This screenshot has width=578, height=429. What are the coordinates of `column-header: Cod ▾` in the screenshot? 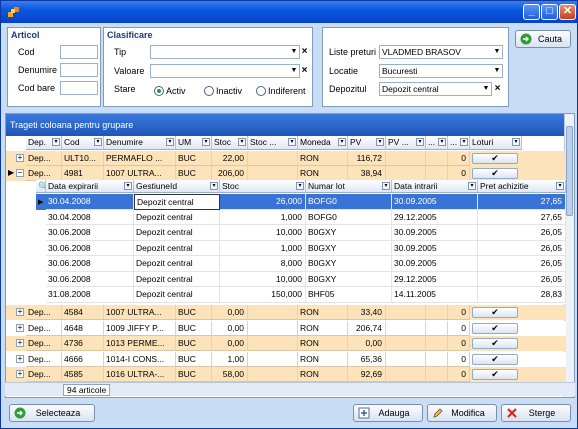 It's located at (83, 143).